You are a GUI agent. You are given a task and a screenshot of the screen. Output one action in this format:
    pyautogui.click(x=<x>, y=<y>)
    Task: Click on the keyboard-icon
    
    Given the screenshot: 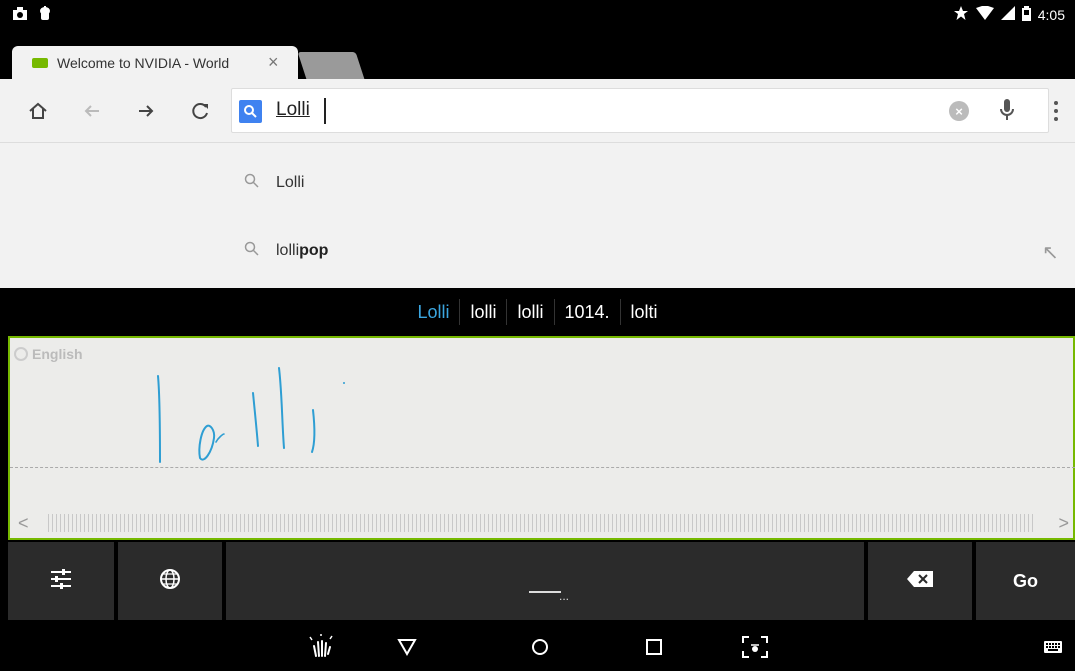 What is the action you would take?
    pyautogui.click(x=1053, y=647)
    